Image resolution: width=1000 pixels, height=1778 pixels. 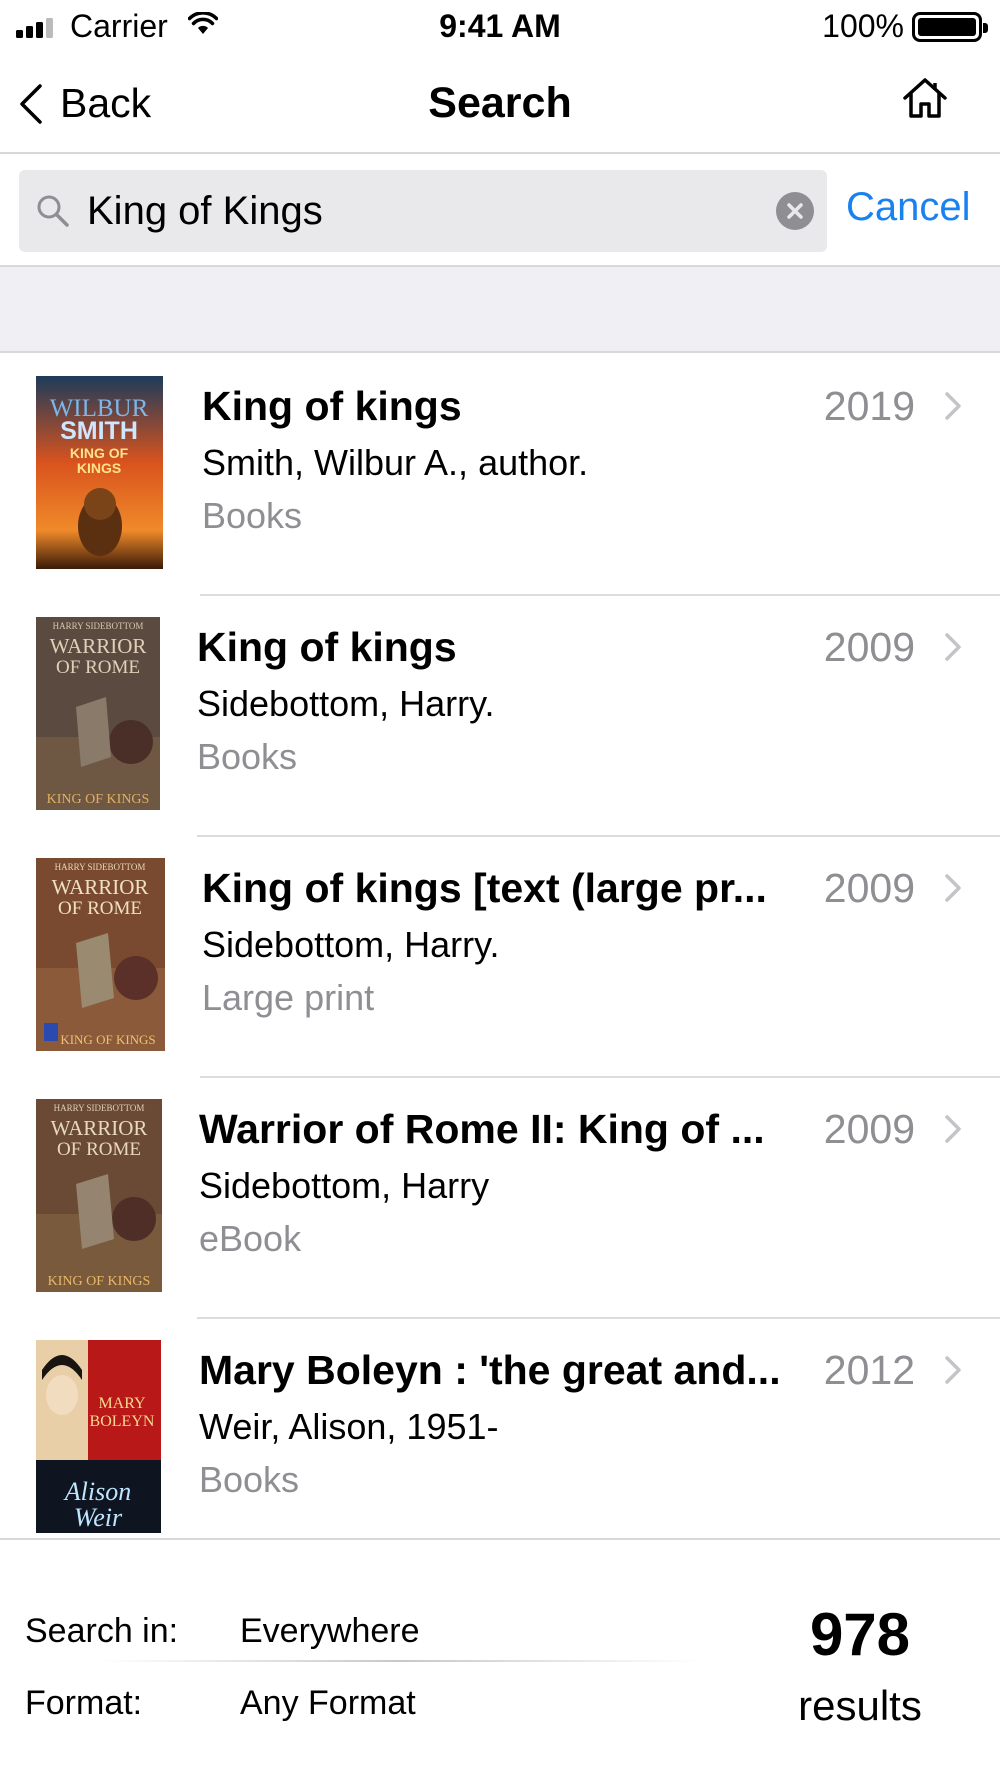 I want to click on result-format: Large print, so click(x=288, y=997).